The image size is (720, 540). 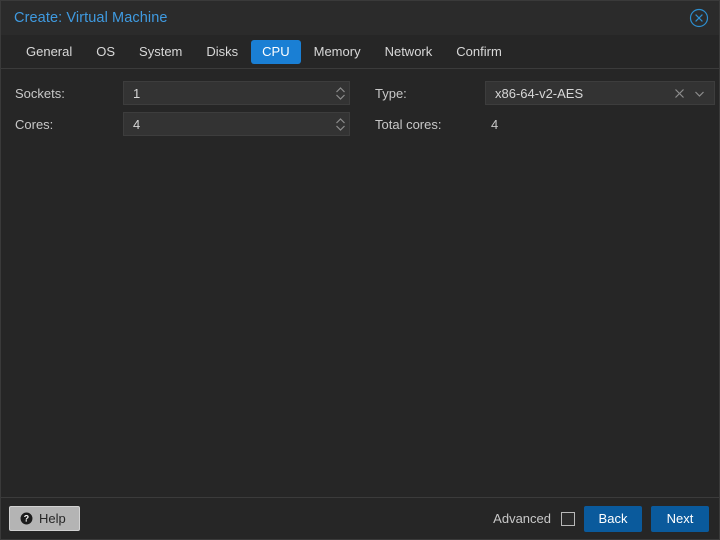 What do you see at coordinates (49, 52) in the screenshot?
I see `tab-general: General` at bounding box center [49, 52].